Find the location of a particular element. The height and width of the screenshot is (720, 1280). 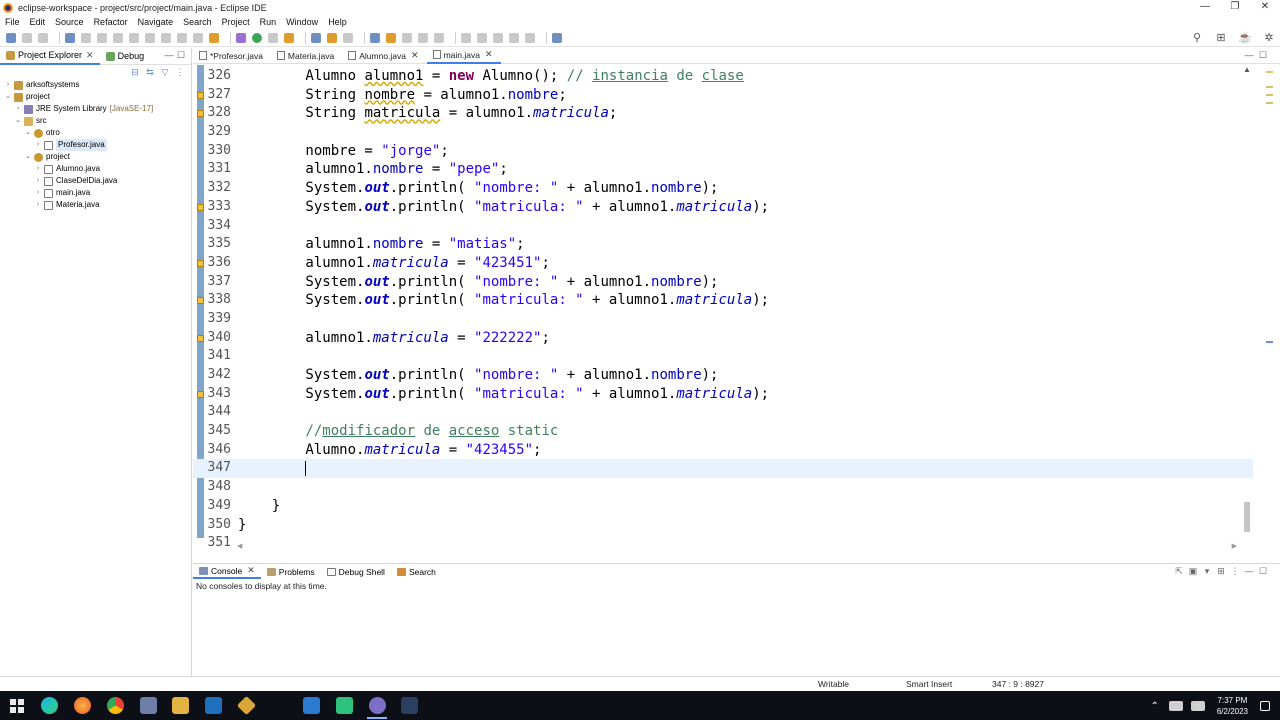

occurrence-marker is located at coordinates (1269, 342).